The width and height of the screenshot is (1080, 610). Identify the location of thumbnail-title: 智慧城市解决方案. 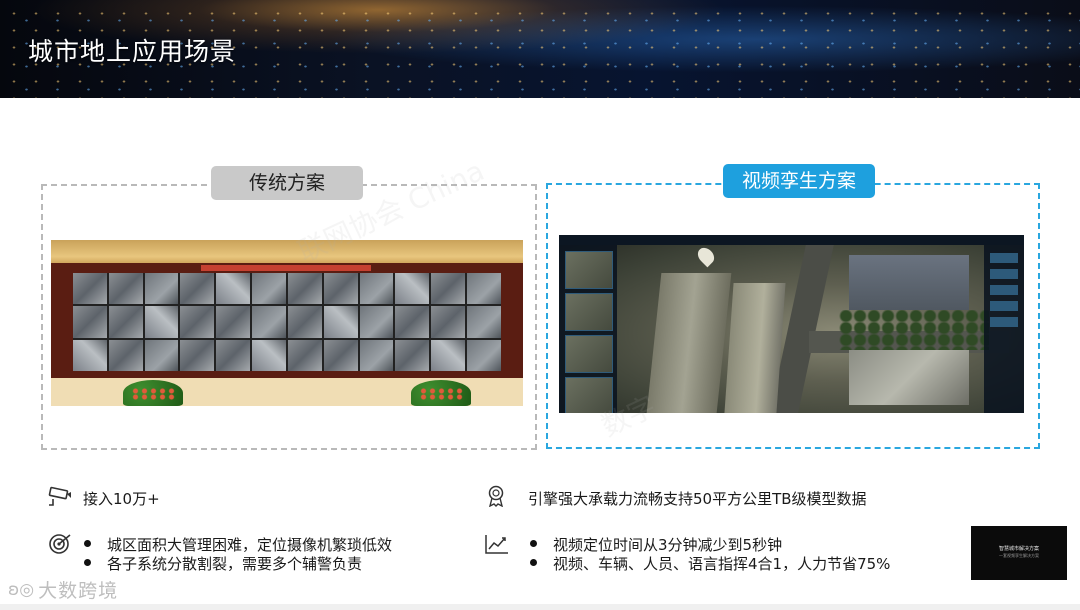
(1018, 549).